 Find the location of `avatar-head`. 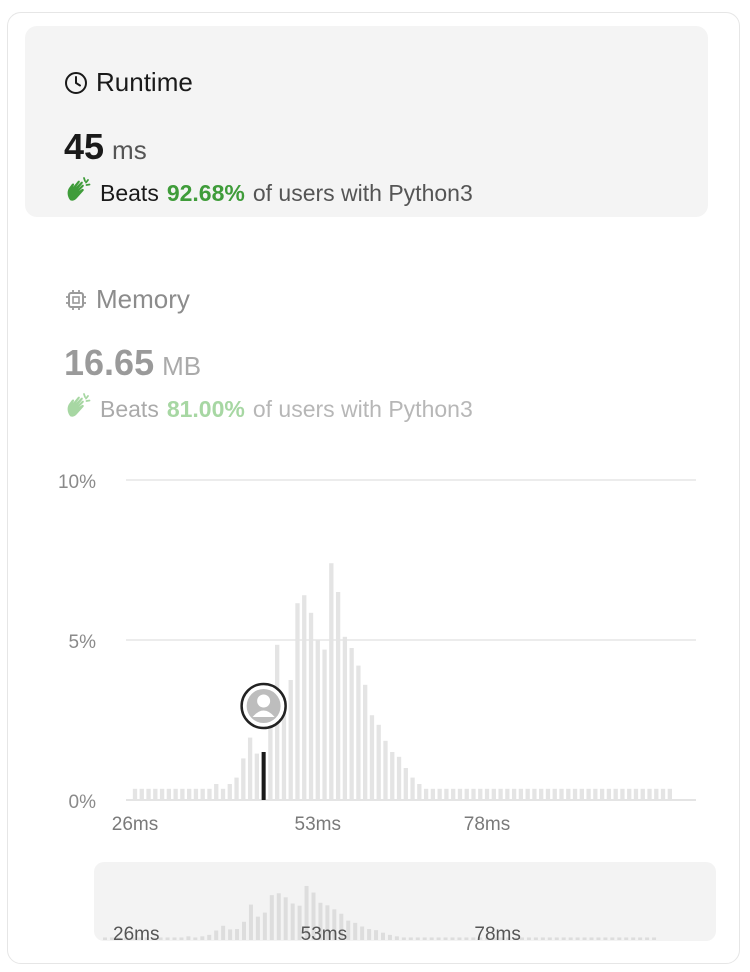

avatar-head is located at coordinates (264, 701).